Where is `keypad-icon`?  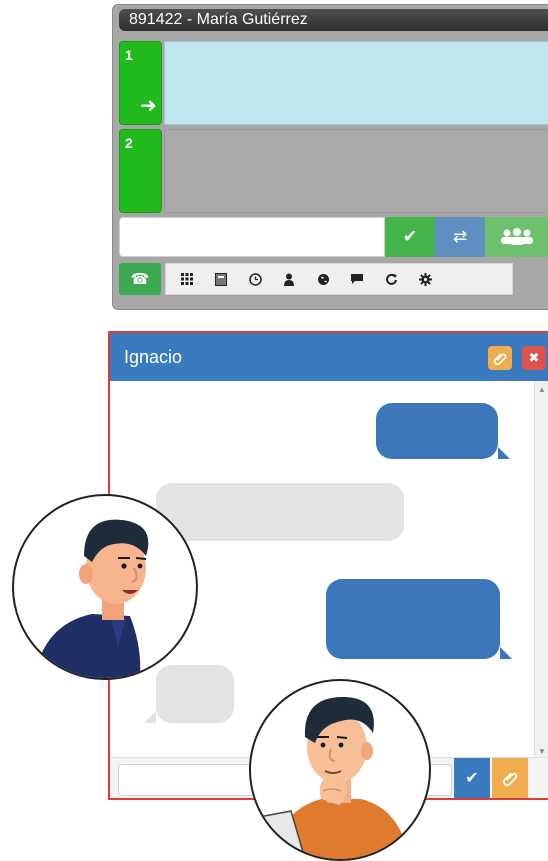 keypad-icon is located at coordinates (187, 279).